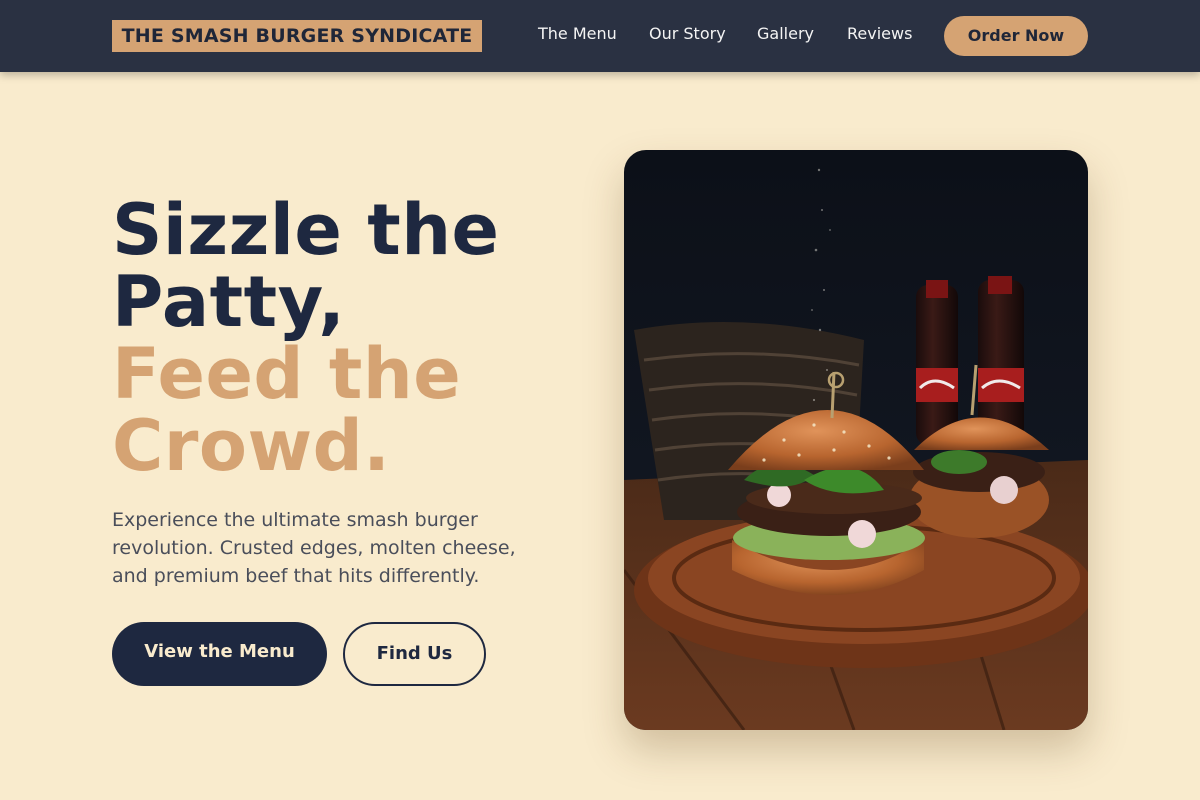  What do you see at coordinates (306, 230) in the screenshot?
I see `hero-title-line: Sizzle the` at bounding box center [306, 230].